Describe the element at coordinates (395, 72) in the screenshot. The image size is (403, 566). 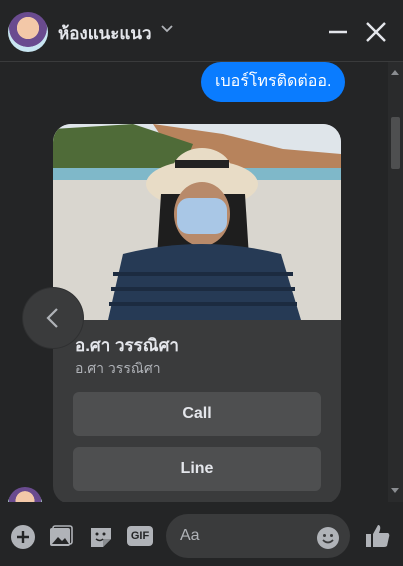
I see `scroll-up-arrow-icon` at that location.